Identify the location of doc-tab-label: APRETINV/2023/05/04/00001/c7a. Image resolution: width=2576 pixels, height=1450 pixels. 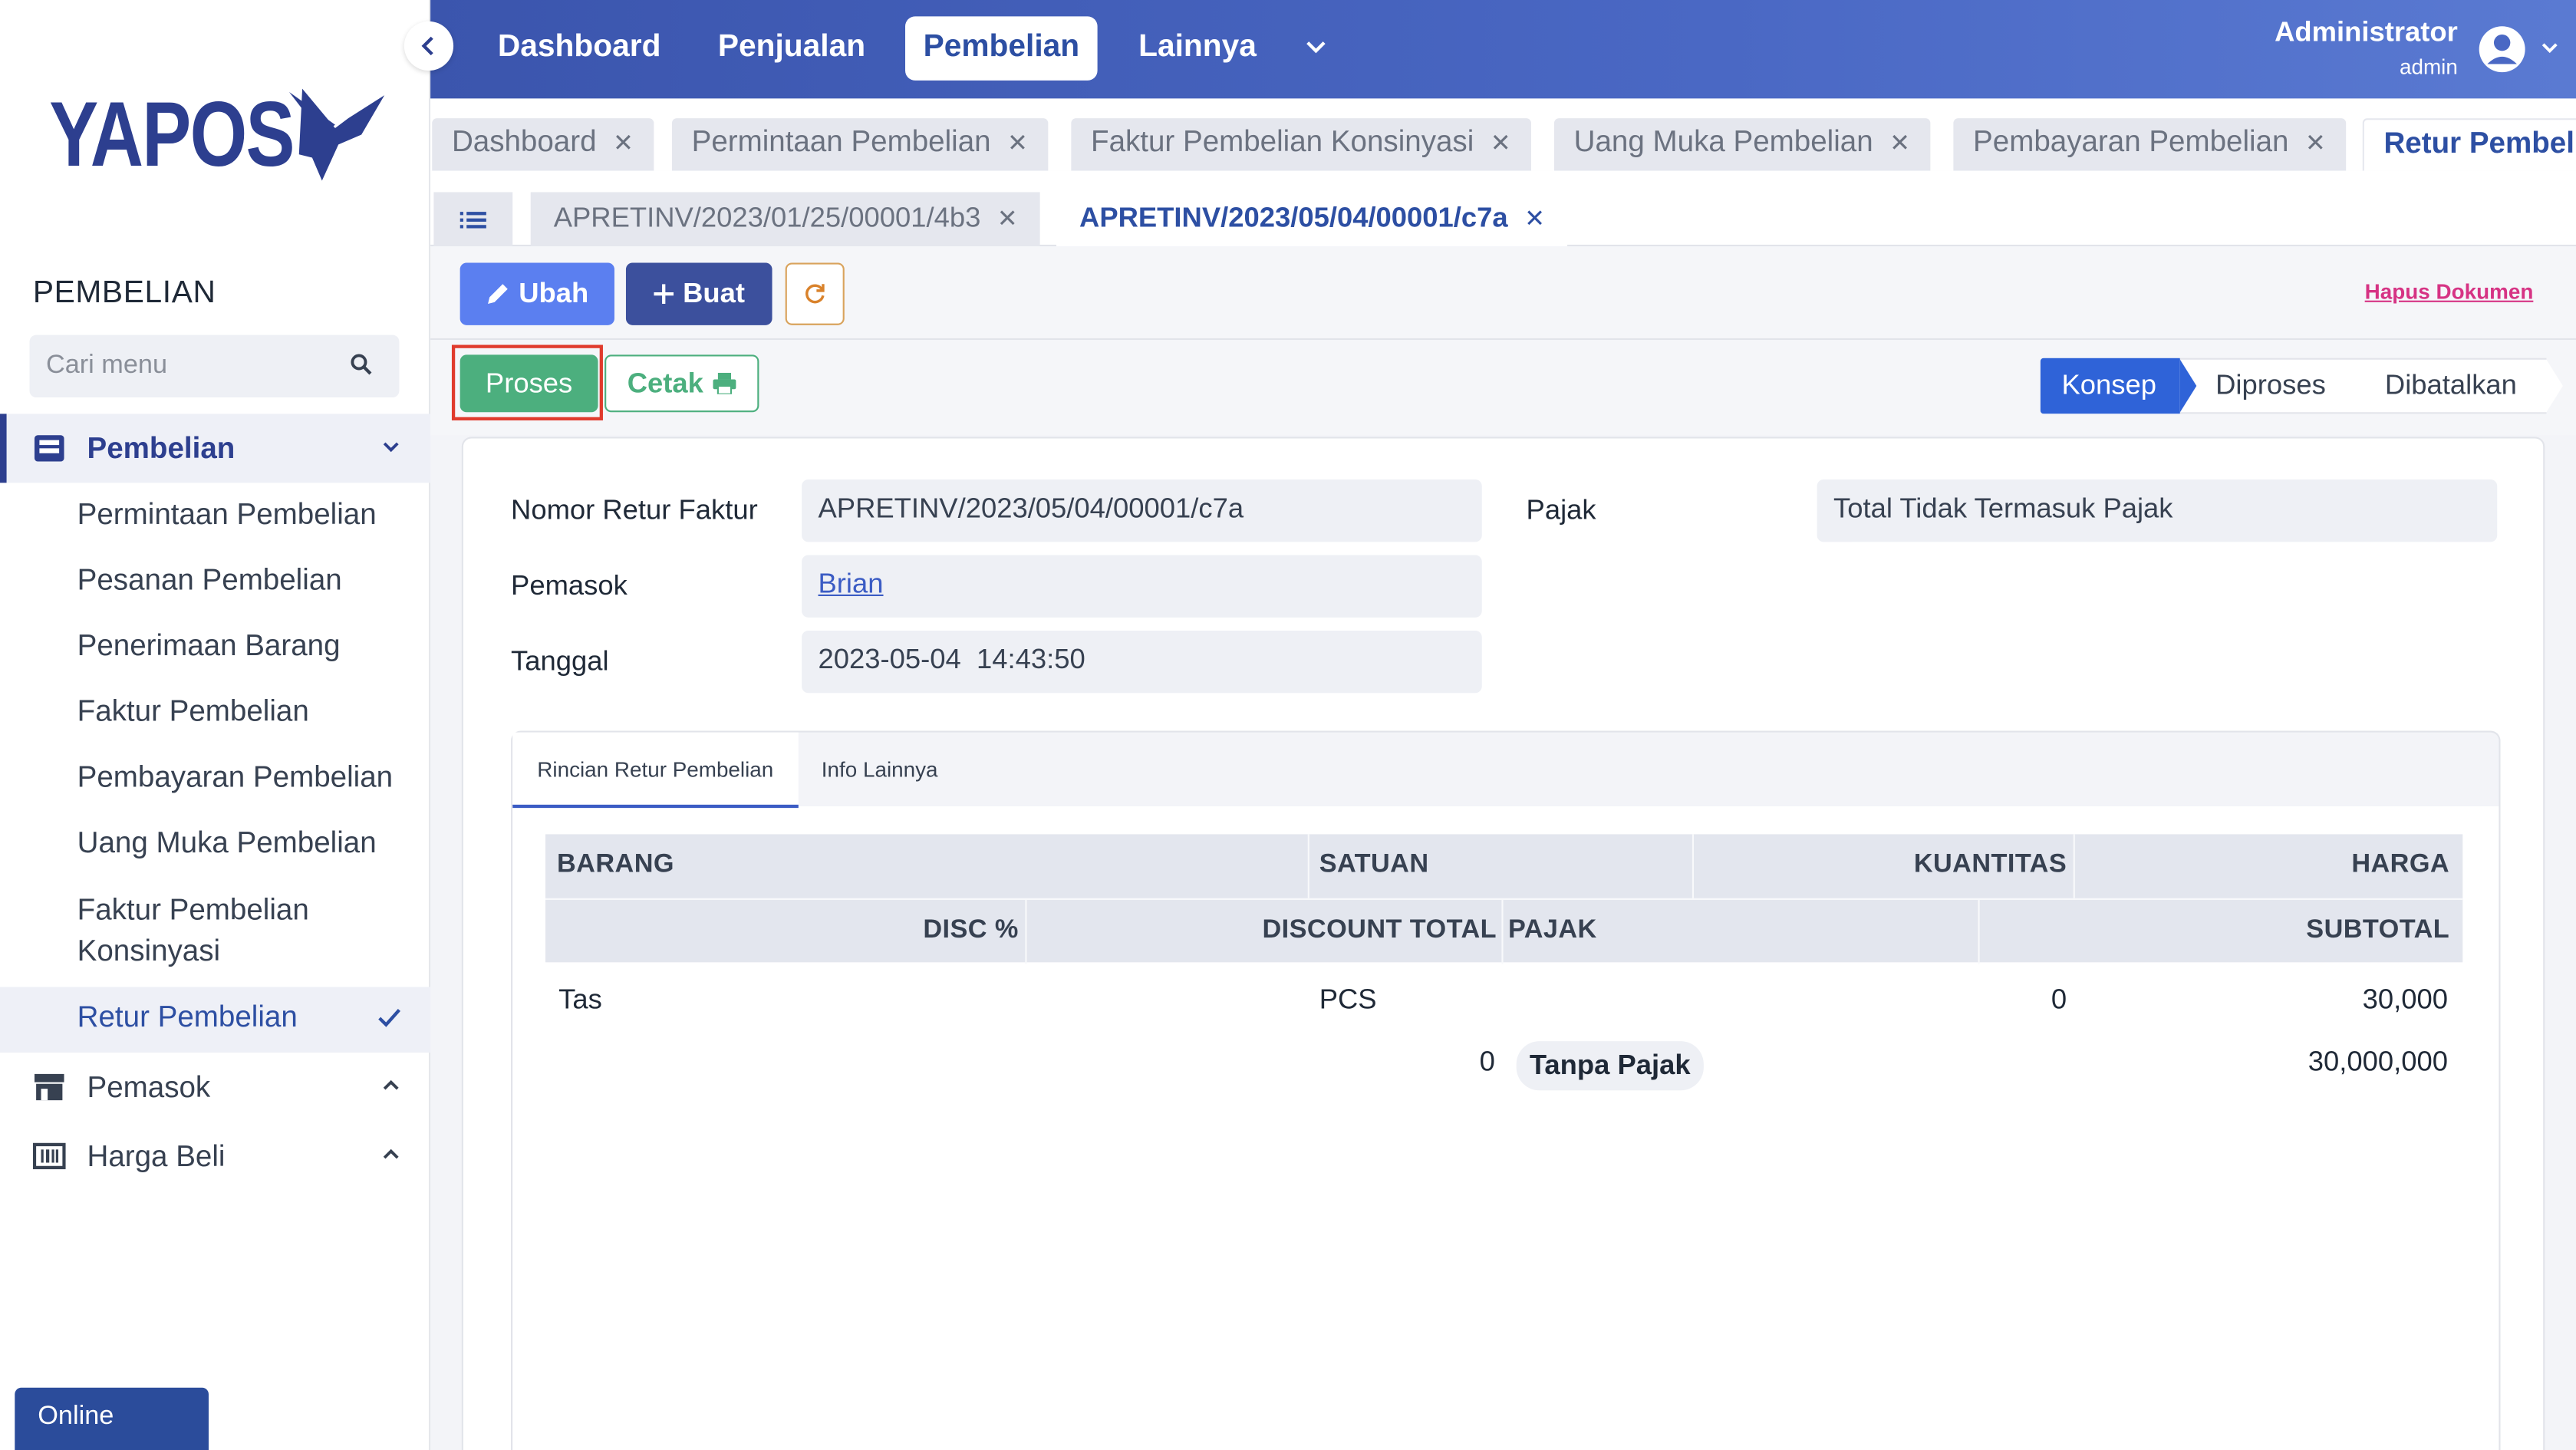
(1293, 217).